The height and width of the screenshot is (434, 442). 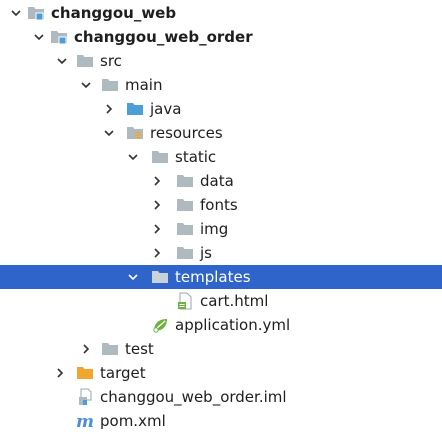 I want to click on tree-node-changgou-web-order: changgou_web_order, so click(x=221, y=37).